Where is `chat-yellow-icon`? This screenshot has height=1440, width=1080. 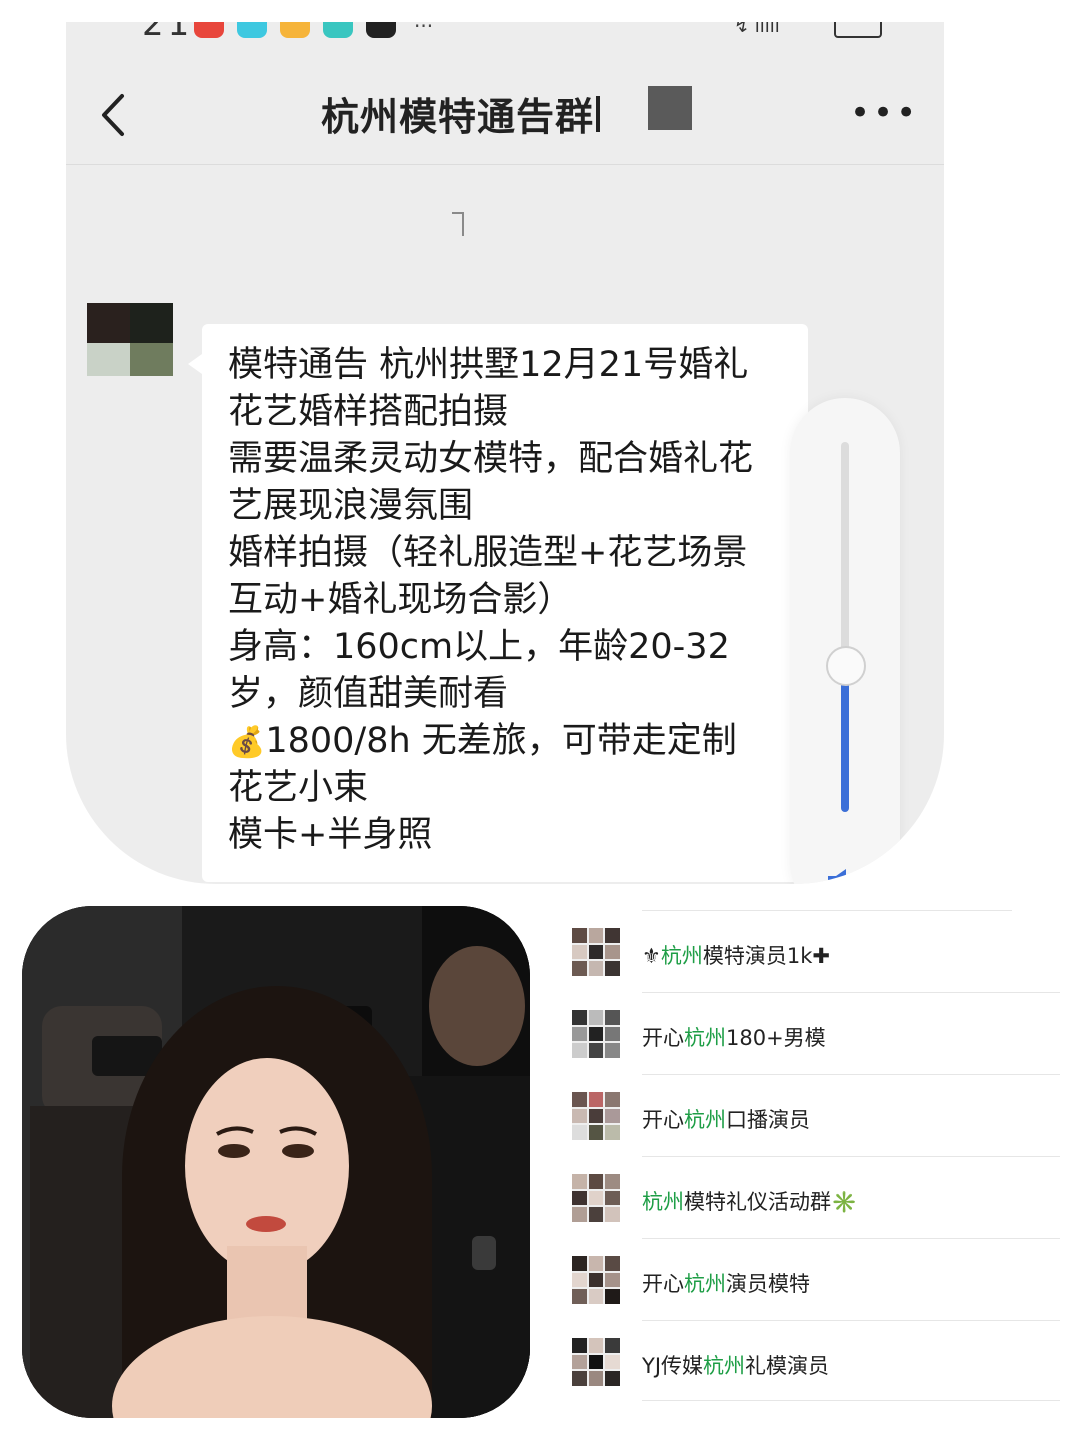
chat-yellow-icon is located at coordinates (295, 30).